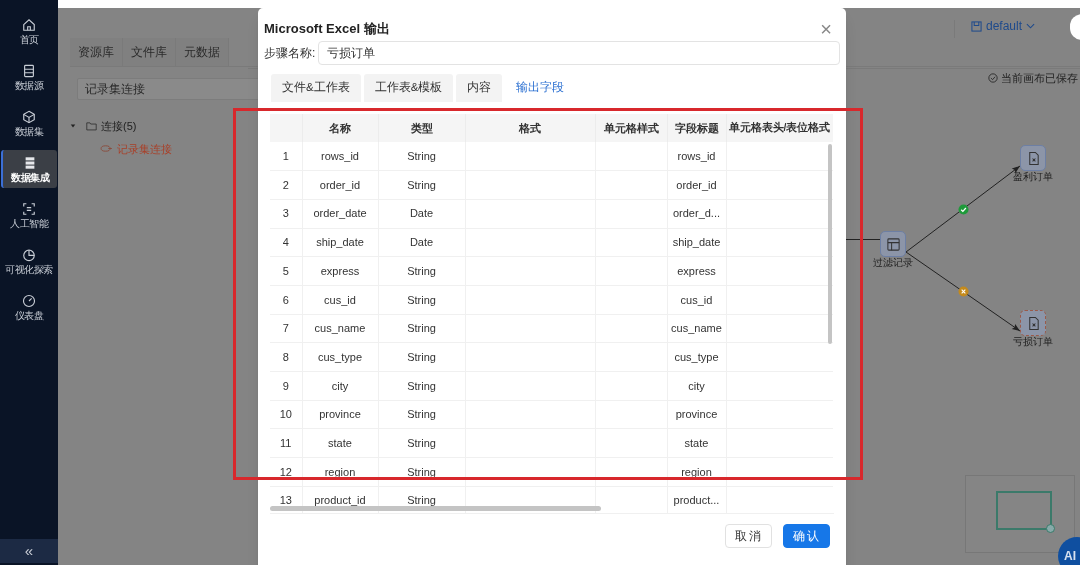 The height and width of the screenshot is (565, 1080). I want to click on cross-icon, so click(963, 291).